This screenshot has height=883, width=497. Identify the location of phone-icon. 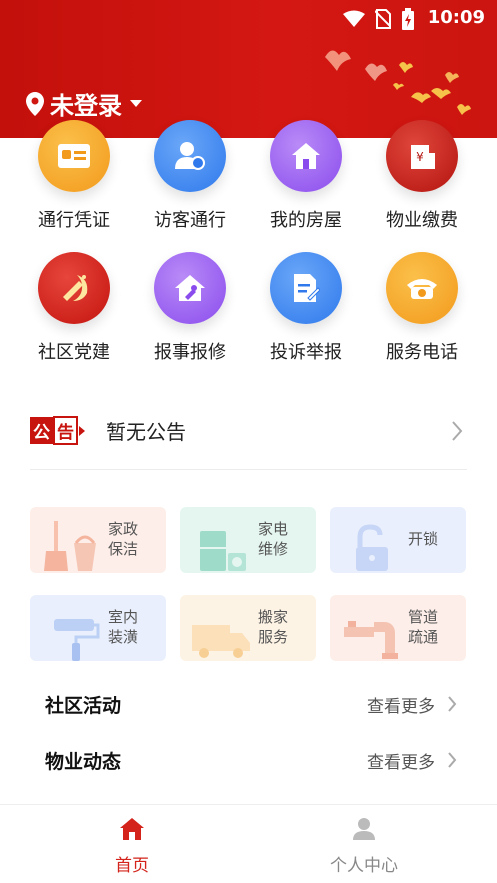
(422, 288).